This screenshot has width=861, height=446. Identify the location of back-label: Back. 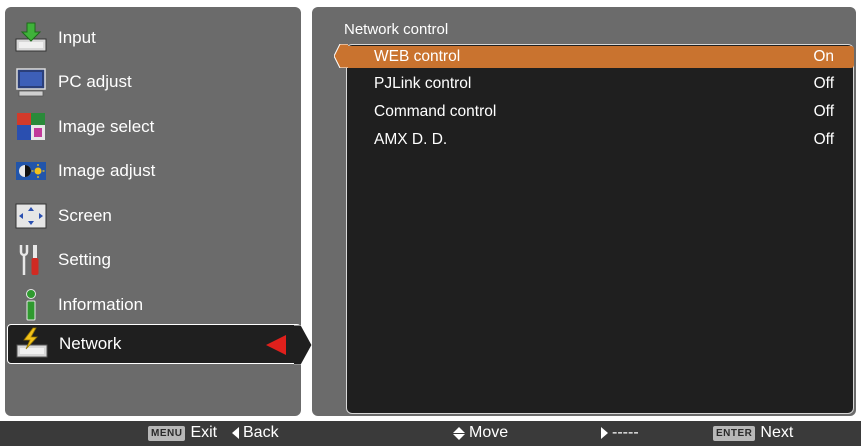
(261, 432).